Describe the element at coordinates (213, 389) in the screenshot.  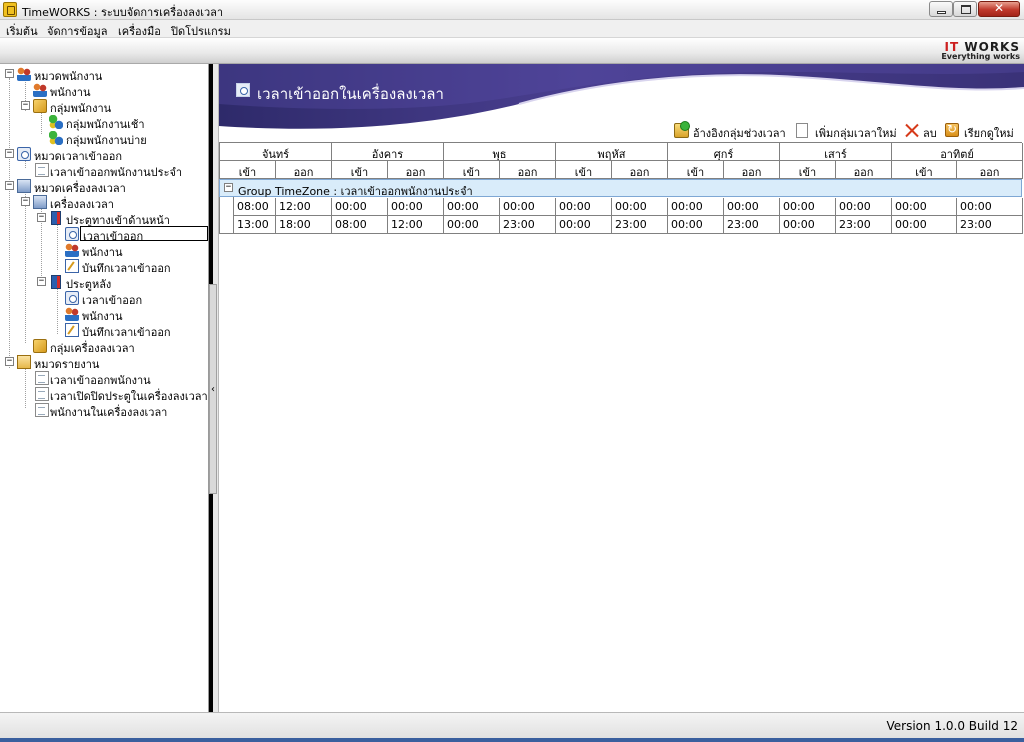
I see `collapse-arrow-icon: ‹` at that location.